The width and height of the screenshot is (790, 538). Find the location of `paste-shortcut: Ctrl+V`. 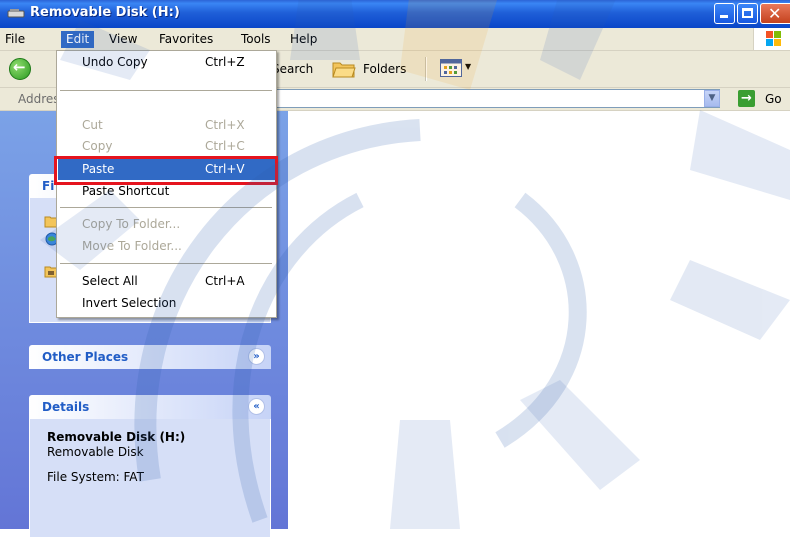

paste-shortcut: Ctrl+V is located at coordinates (225, 169).